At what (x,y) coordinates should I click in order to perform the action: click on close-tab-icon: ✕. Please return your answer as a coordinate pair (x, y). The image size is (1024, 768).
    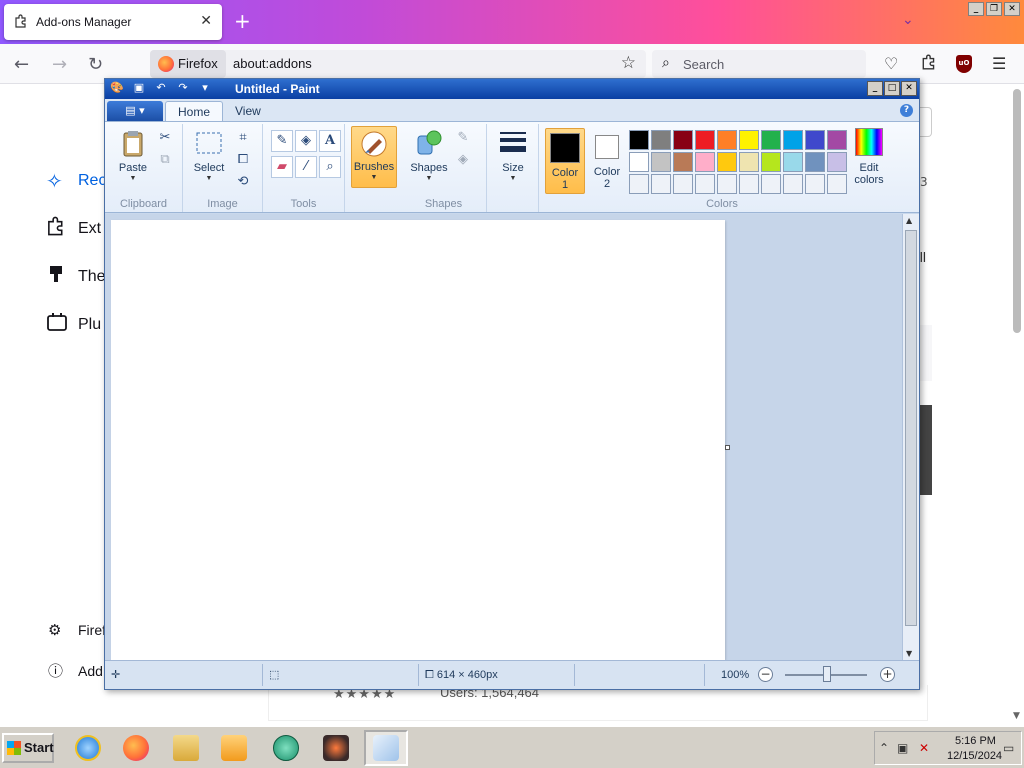
    Looking at the image, I should click on (206, 21).